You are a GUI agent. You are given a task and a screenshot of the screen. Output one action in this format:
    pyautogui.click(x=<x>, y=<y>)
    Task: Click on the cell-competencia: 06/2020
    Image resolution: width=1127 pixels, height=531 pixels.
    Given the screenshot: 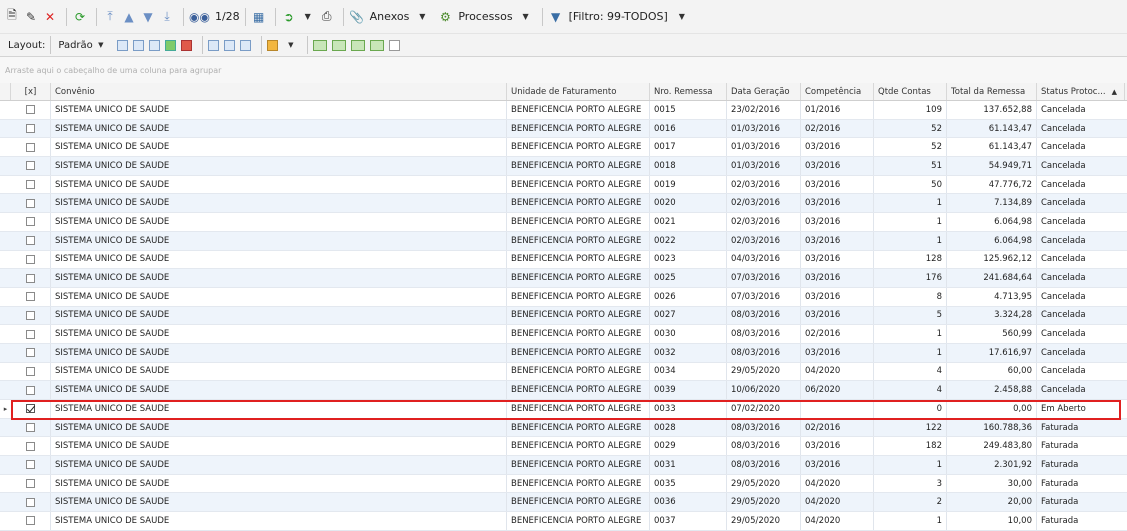 What is the action you would take?
    pyautogui.click(x=837, y=390)
    